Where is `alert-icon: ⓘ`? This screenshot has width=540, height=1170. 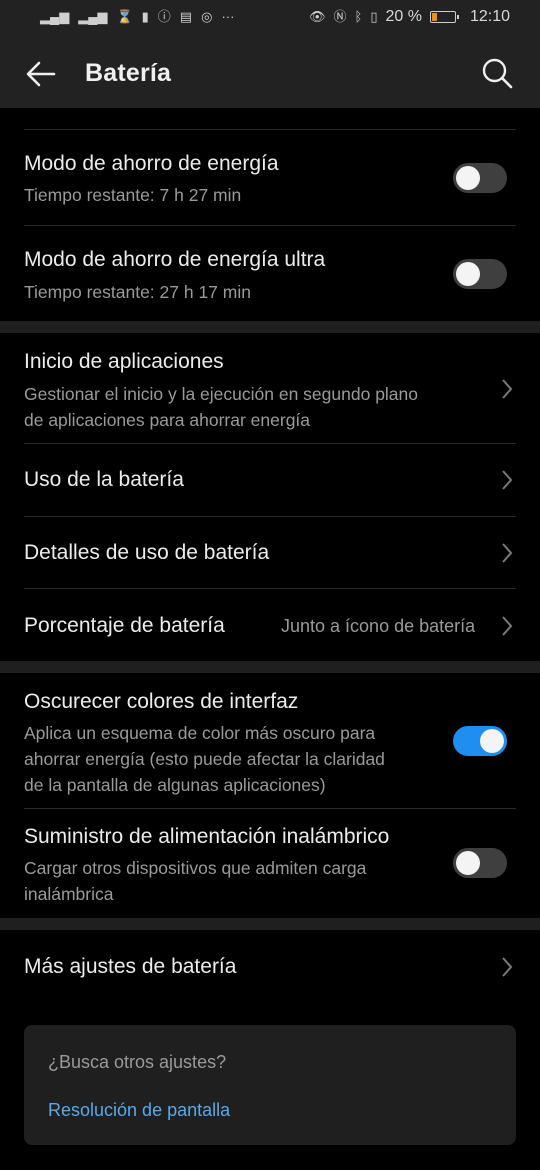 alert-icon: ⓘ is located at coordinates (164, 16).